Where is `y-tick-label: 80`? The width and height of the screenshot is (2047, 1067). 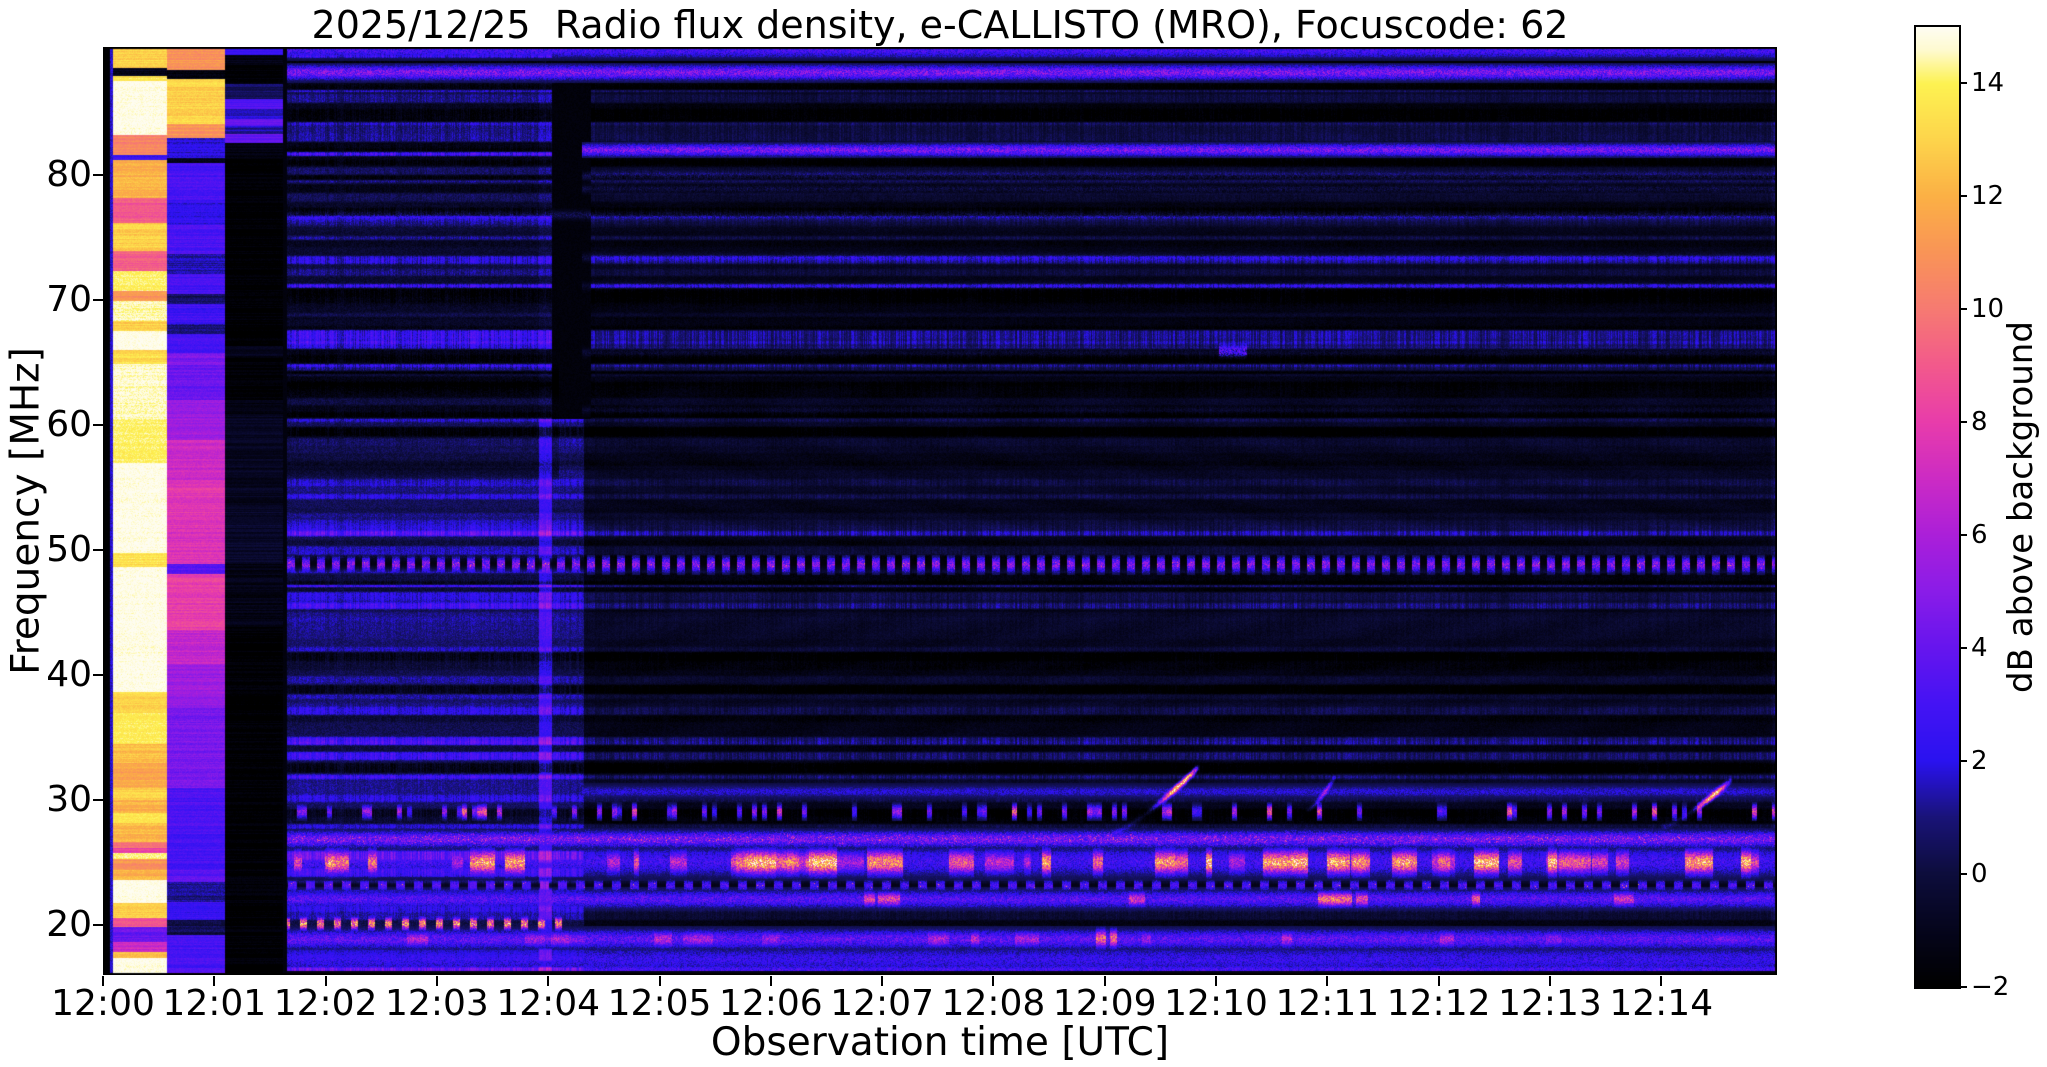 y-tick-label: 80 is located at coordinates (69, 174).